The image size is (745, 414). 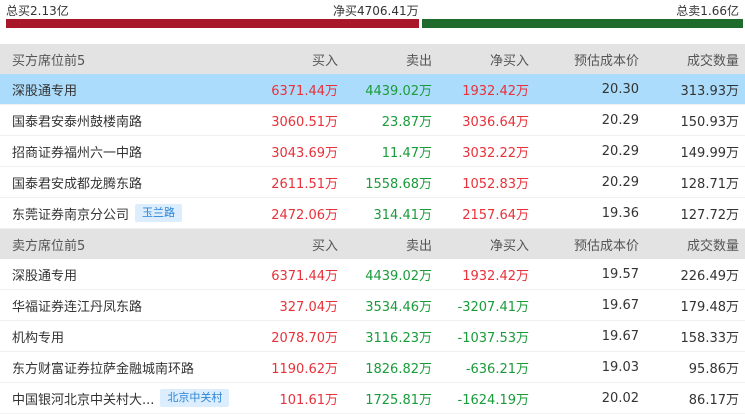 I want to click on trade-summary: 总买2.13亿 净买4706.41万 总卖1.66亿, so click(x=372, y=9).